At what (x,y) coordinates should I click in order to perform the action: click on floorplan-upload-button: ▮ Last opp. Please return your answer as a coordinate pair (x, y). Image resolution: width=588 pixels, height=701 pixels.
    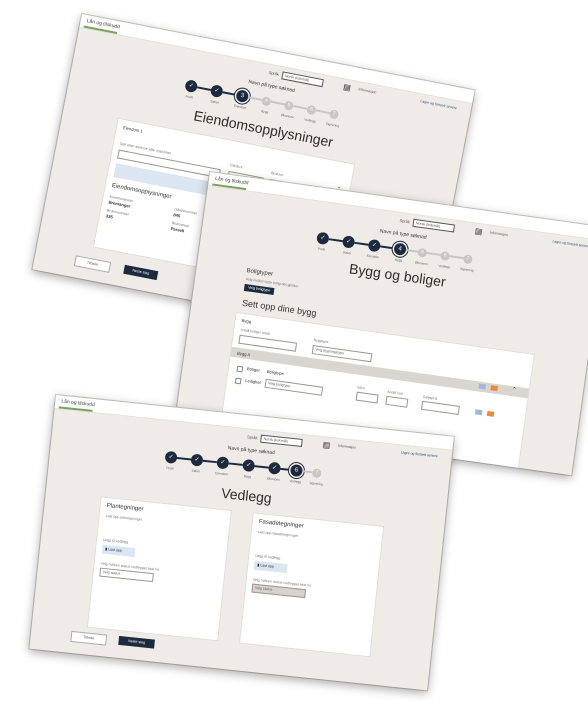
    Looking at the image, I should click on (118, 551).